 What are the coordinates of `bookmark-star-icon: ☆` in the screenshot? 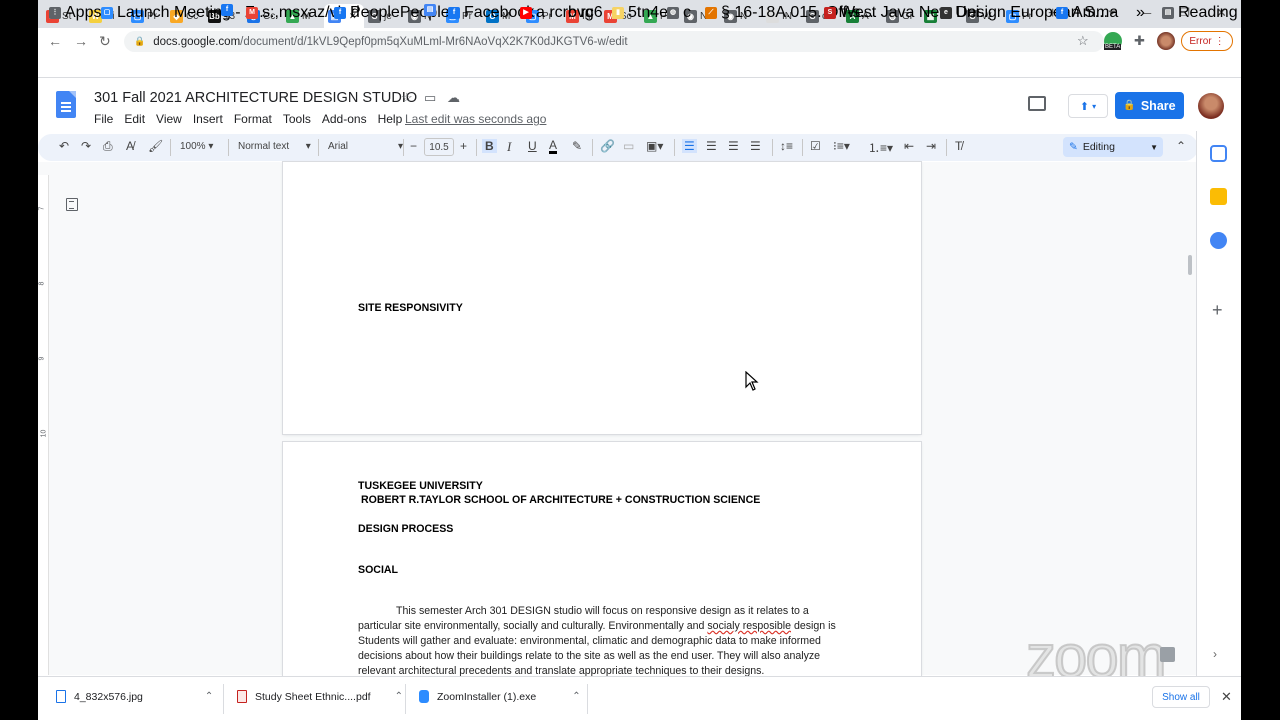 It's located at (1083, 41).